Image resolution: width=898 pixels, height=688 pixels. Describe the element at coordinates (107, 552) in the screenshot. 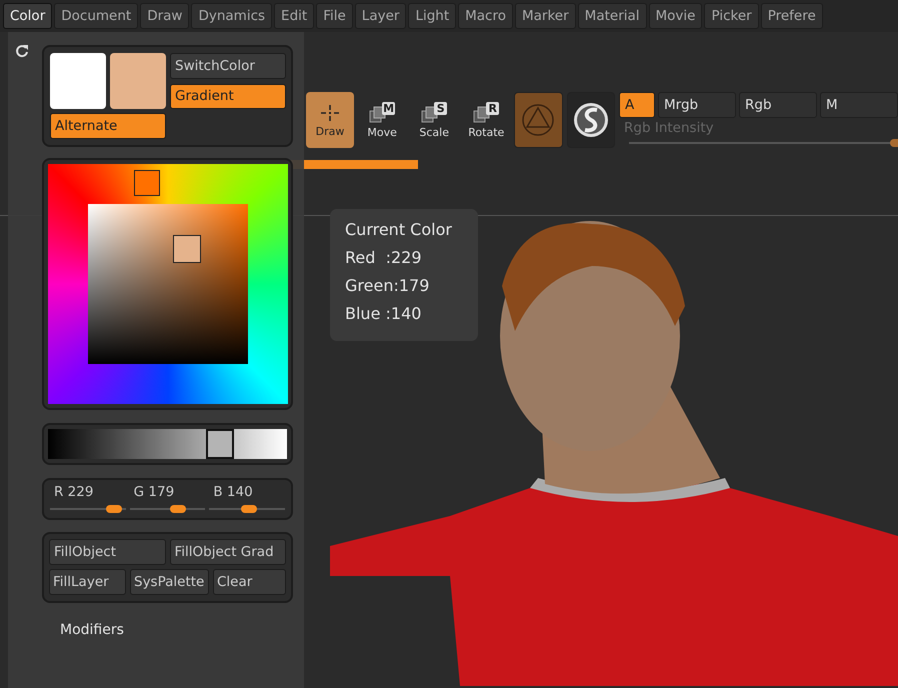

I see `fill-object-button: FillObject` at that location.